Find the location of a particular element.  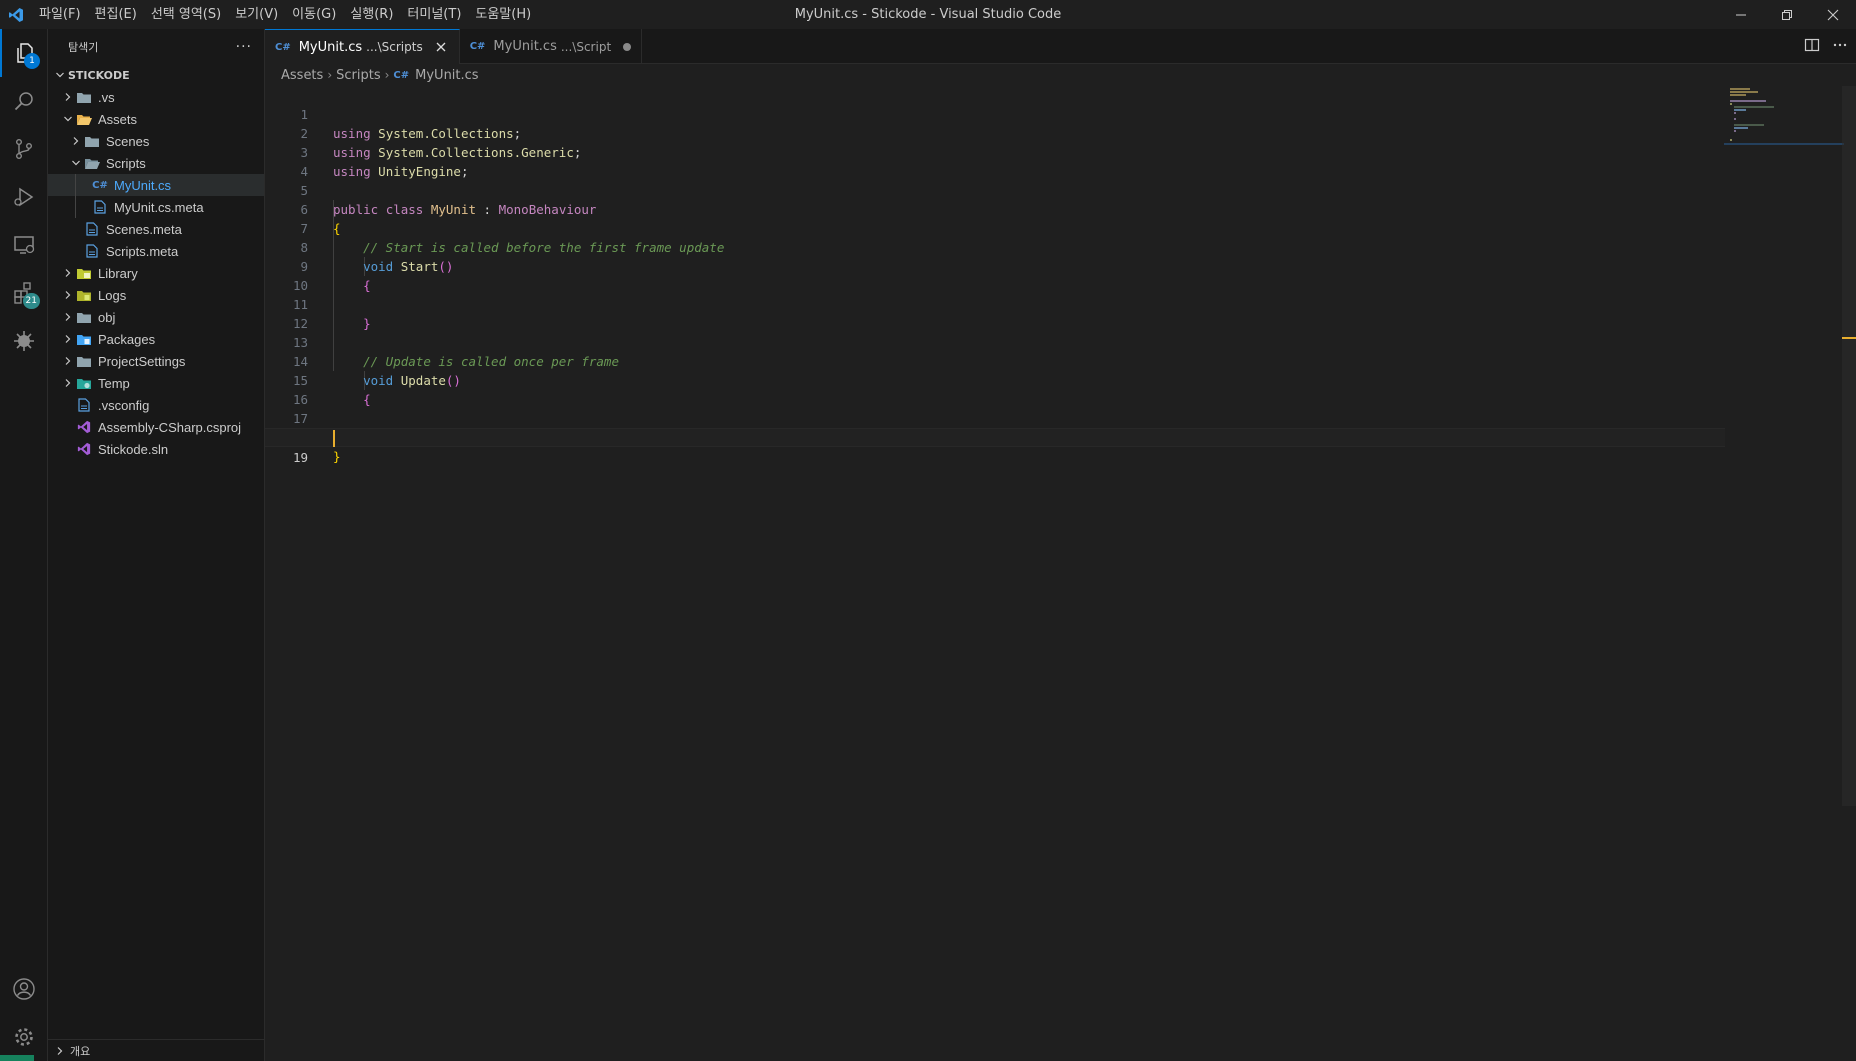

accounts-activity is located at coordinates (24, 989).